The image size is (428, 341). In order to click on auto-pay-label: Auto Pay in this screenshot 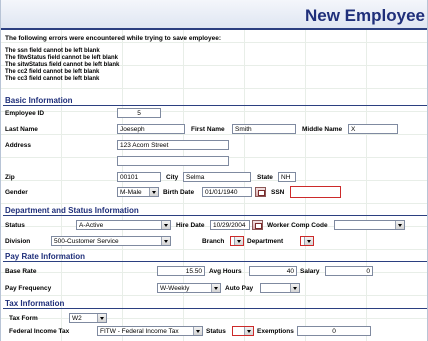, I will do `click(239, 288)`.